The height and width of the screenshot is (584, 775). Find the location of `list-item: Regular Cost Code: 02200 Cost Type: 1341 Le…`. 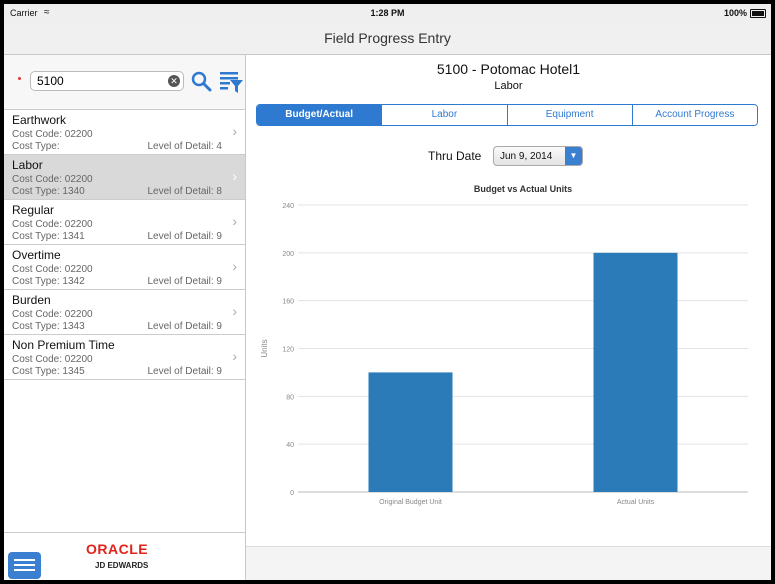

list-item: Regular Cost Code: 02200 Cost Type: 1341 Le… is located at coordinates (124, 222).